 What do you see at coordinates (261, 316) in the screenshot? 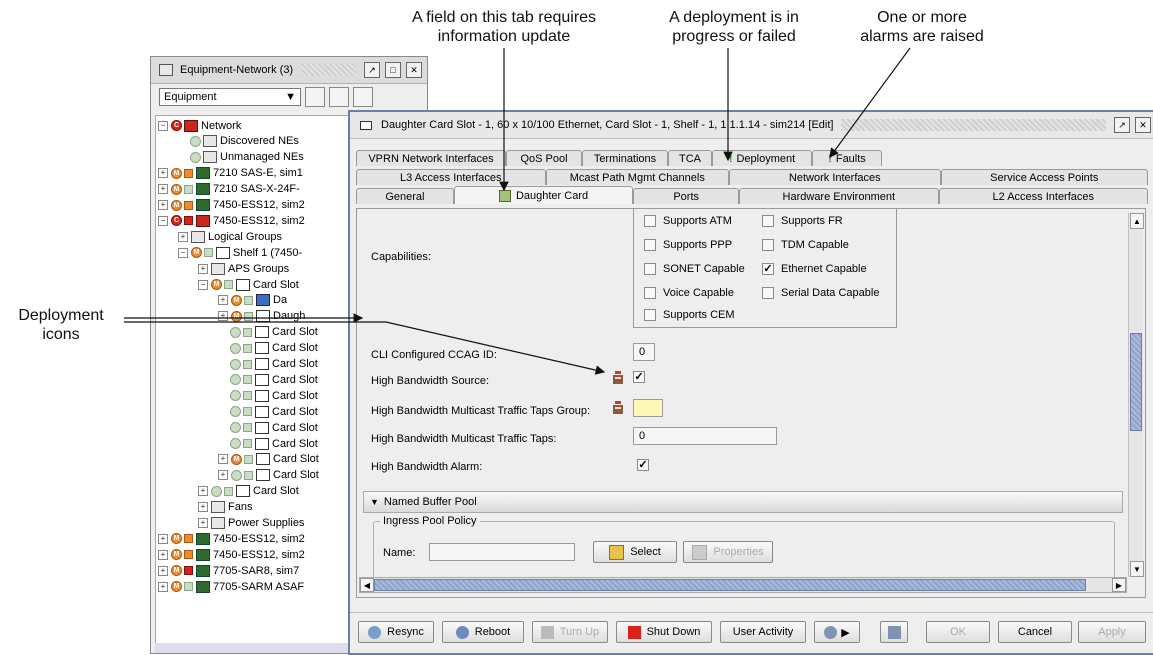
I see `tree-row: + M Daugh` at bounding box center [261, 316].